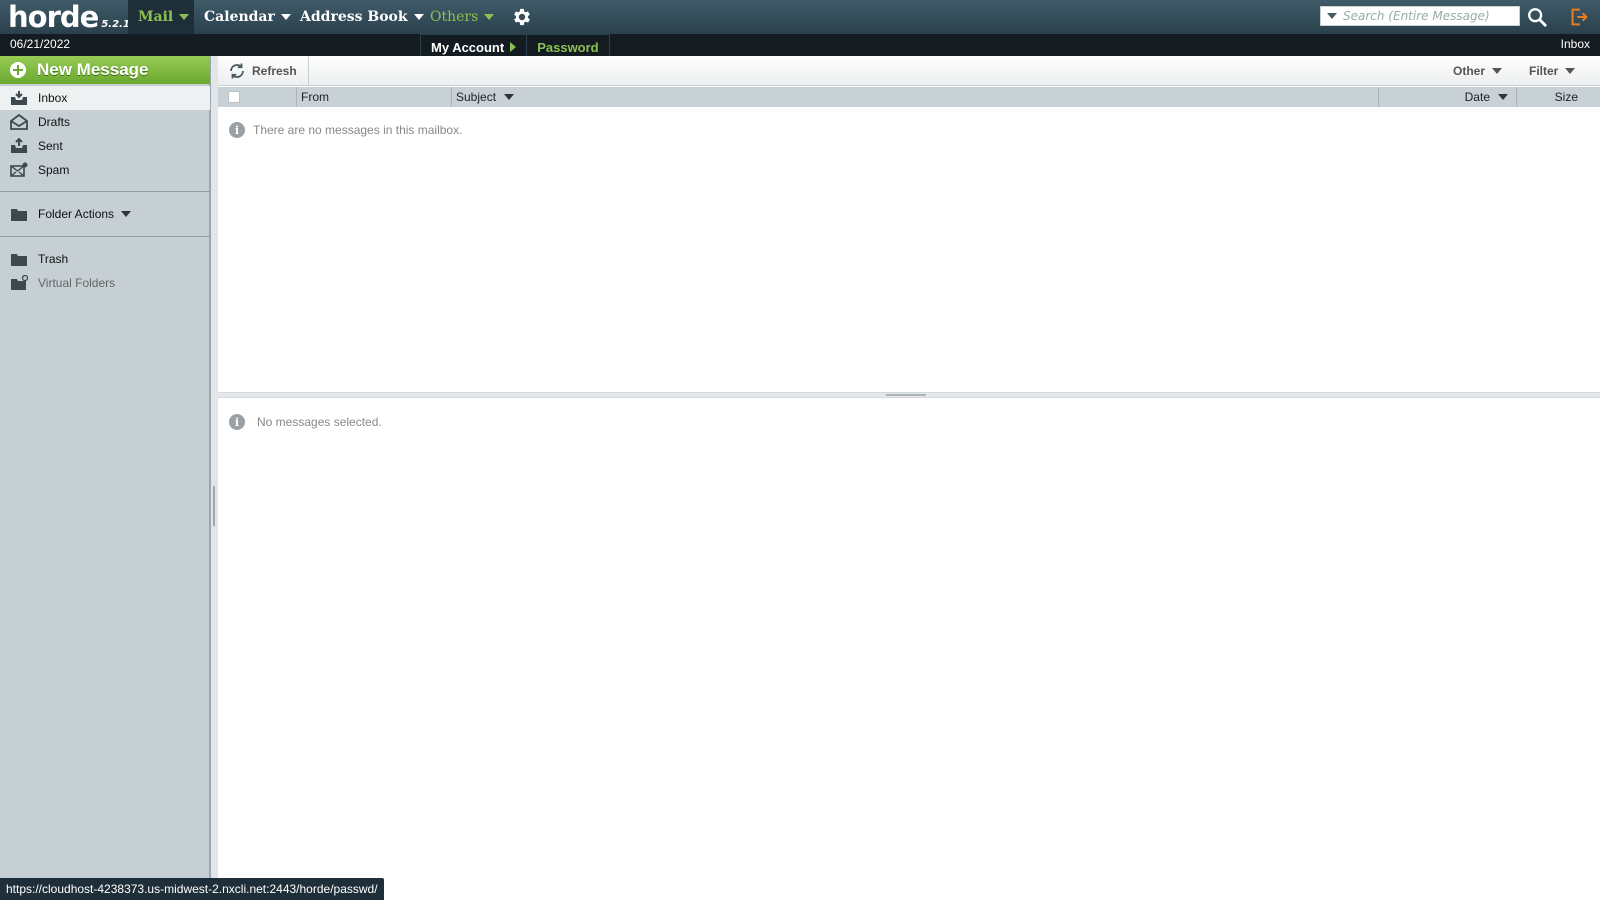 The image size is (1600, 900). What do you see at coordinates (105, 170) in the screenshot?
I see `sidebar-item-spam: Spam` at bounding box center [105, 170].